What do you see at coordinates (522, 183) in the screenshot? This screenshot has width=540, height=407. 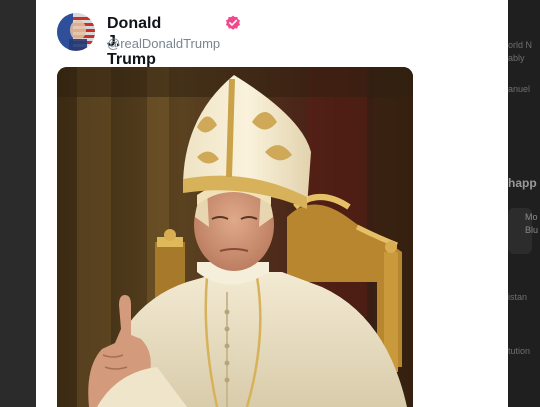 I see `section-heading: happ` at bounding box center [522, 183].